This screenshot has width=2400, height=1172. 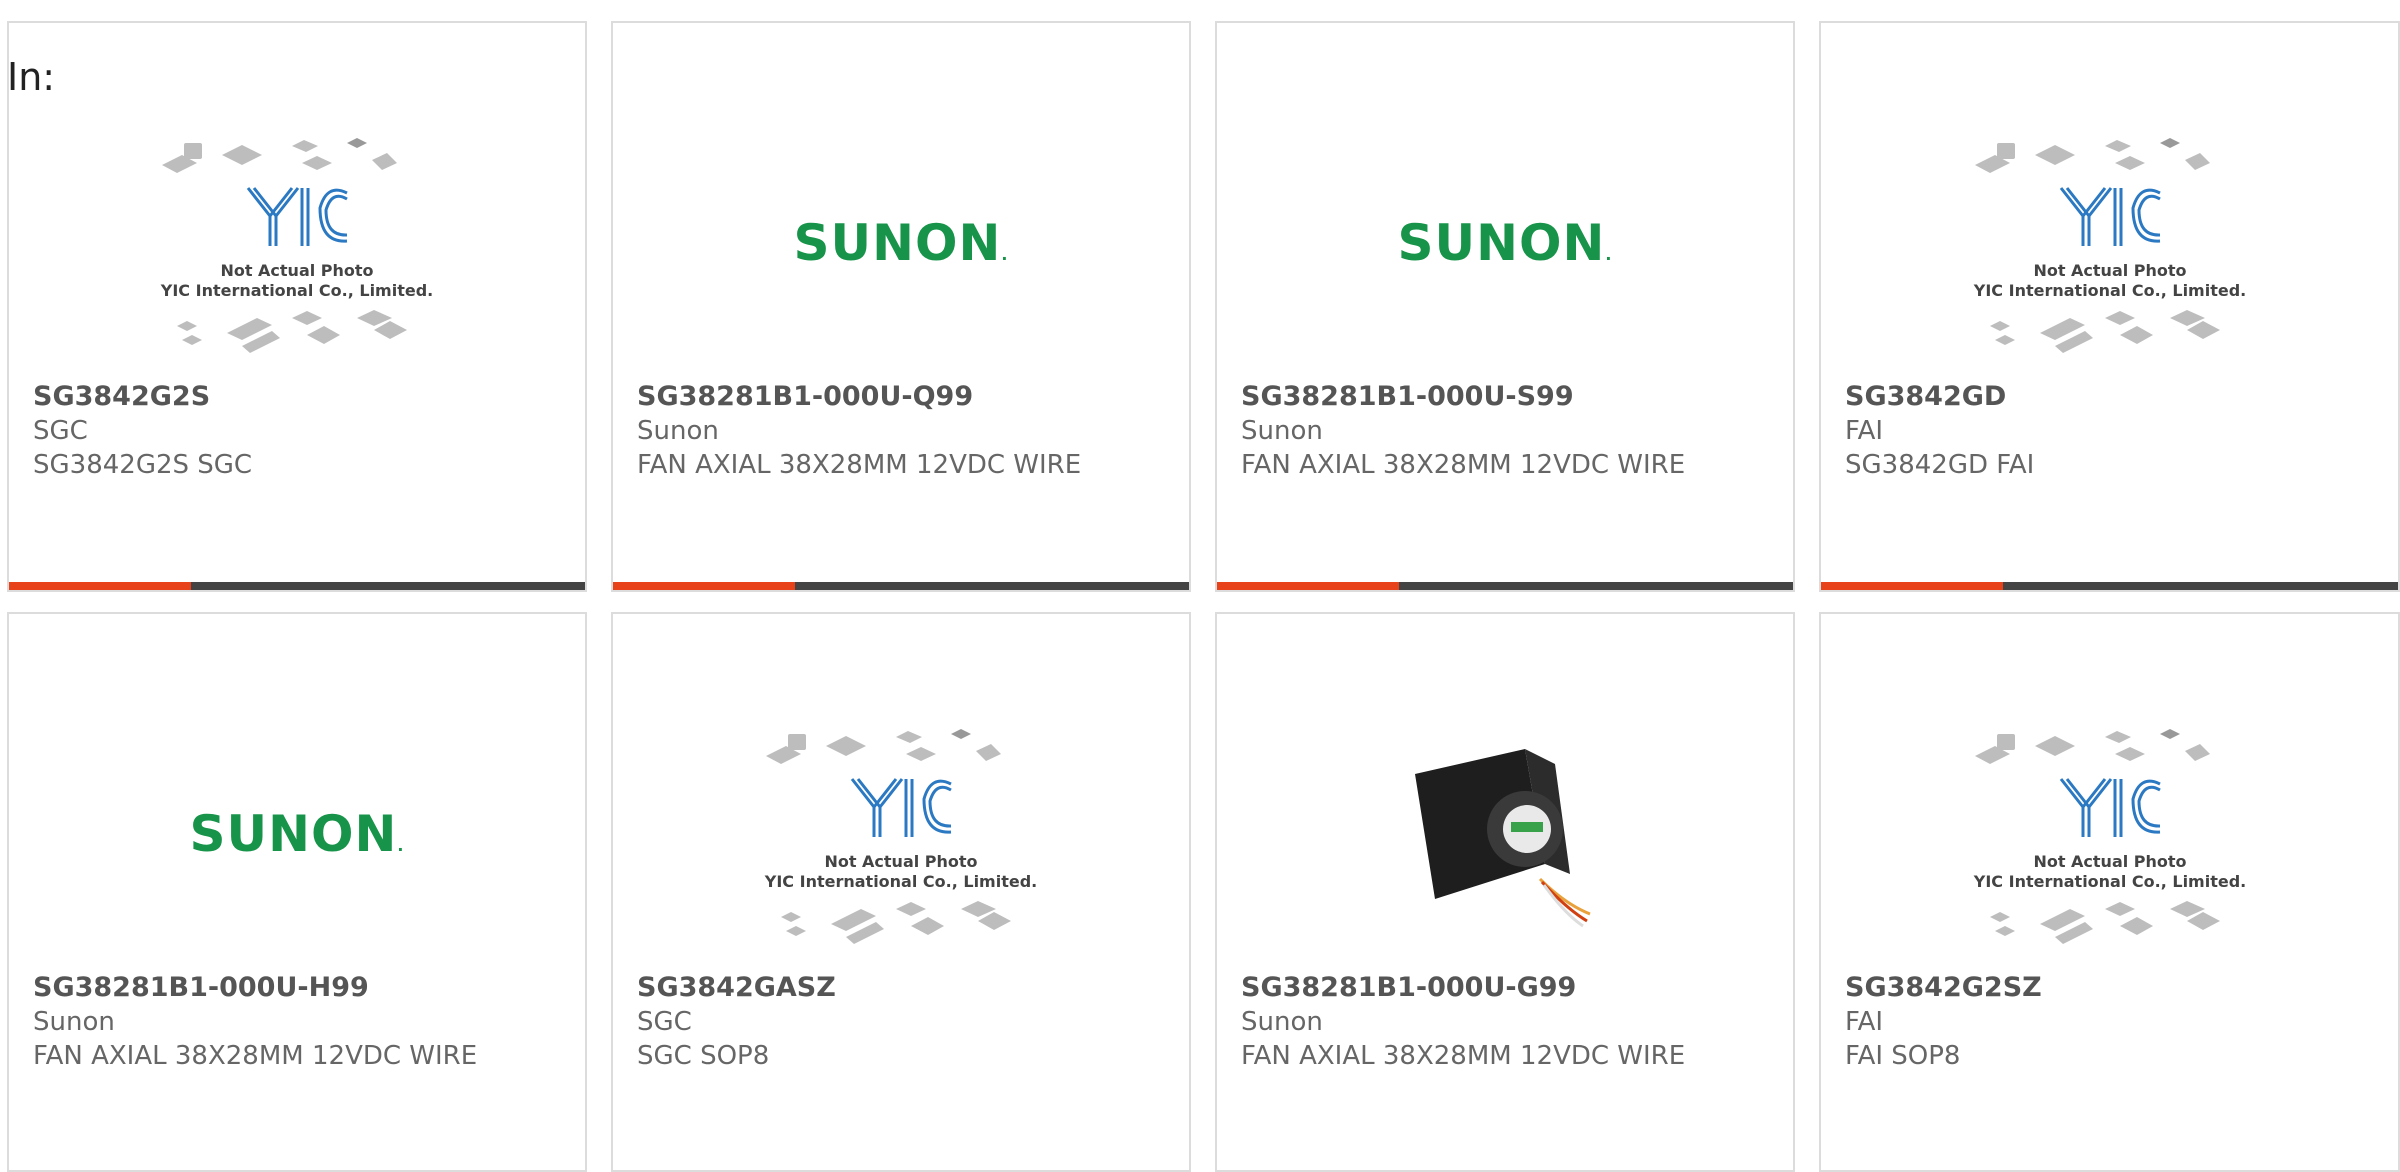 I want to click on part-number: SG3842GASZ, so click(x=736, y=987).